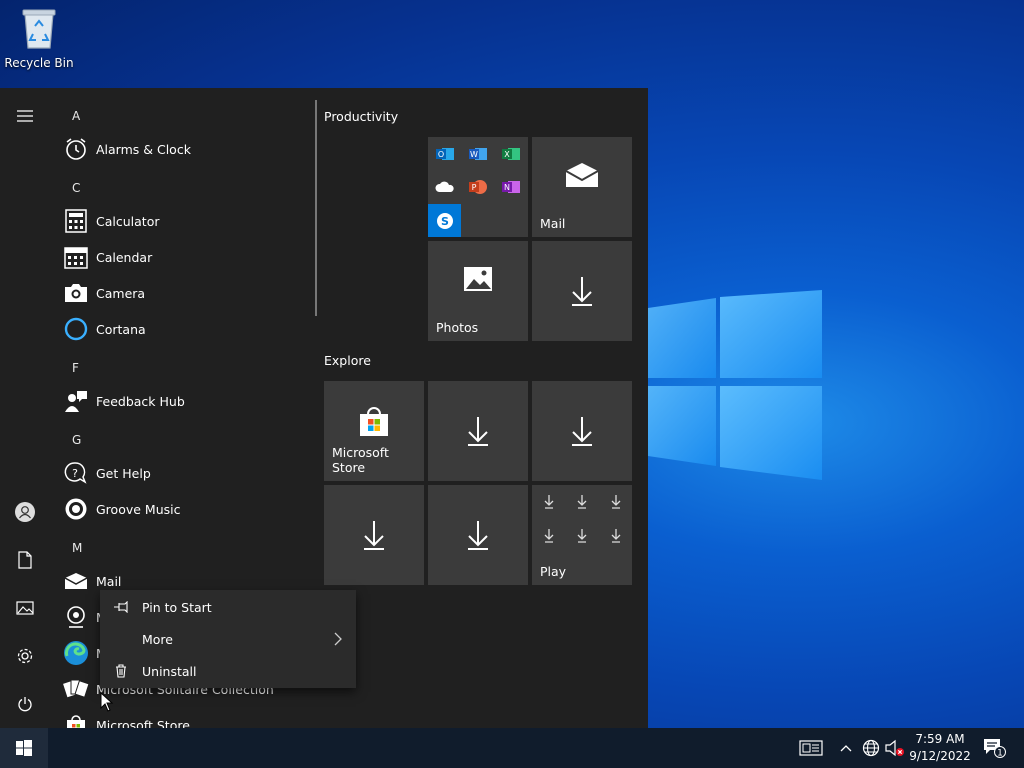 The width and height of the screenshot is (1024, 768). What do you see at coordinates (76, 617) in the screenshot?
I see `maps-icon` at bounding box center [76, 617].